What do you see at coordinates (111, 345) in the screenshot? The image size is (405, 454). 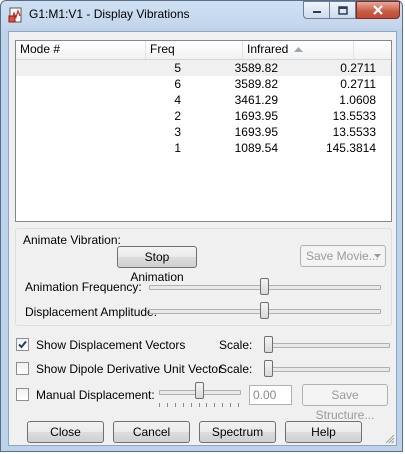 I see `show-displacement-vectors-label: Show Displacement Vectors` at bounding box center [111, 345].